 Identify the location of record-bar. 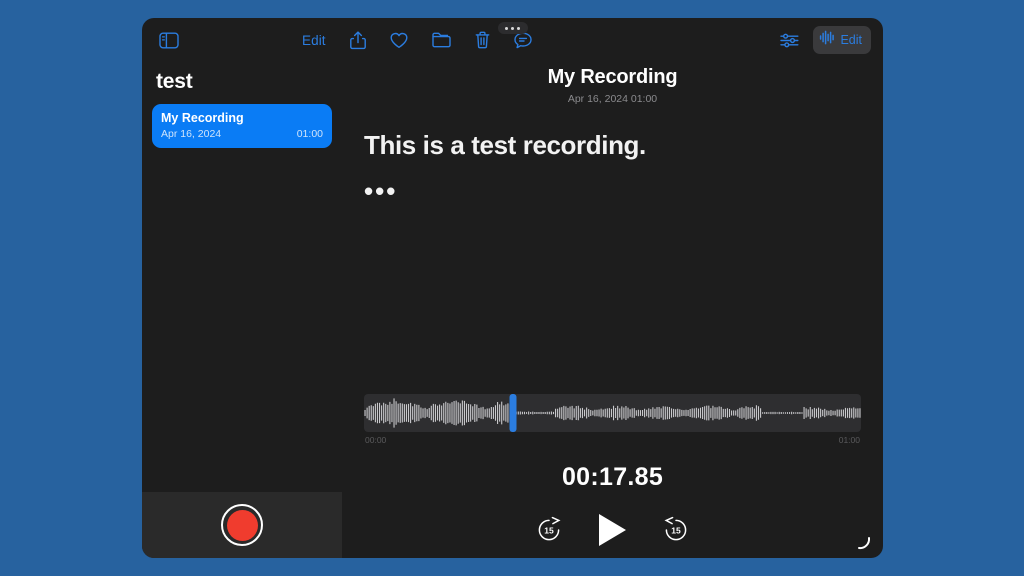
(242, 525).